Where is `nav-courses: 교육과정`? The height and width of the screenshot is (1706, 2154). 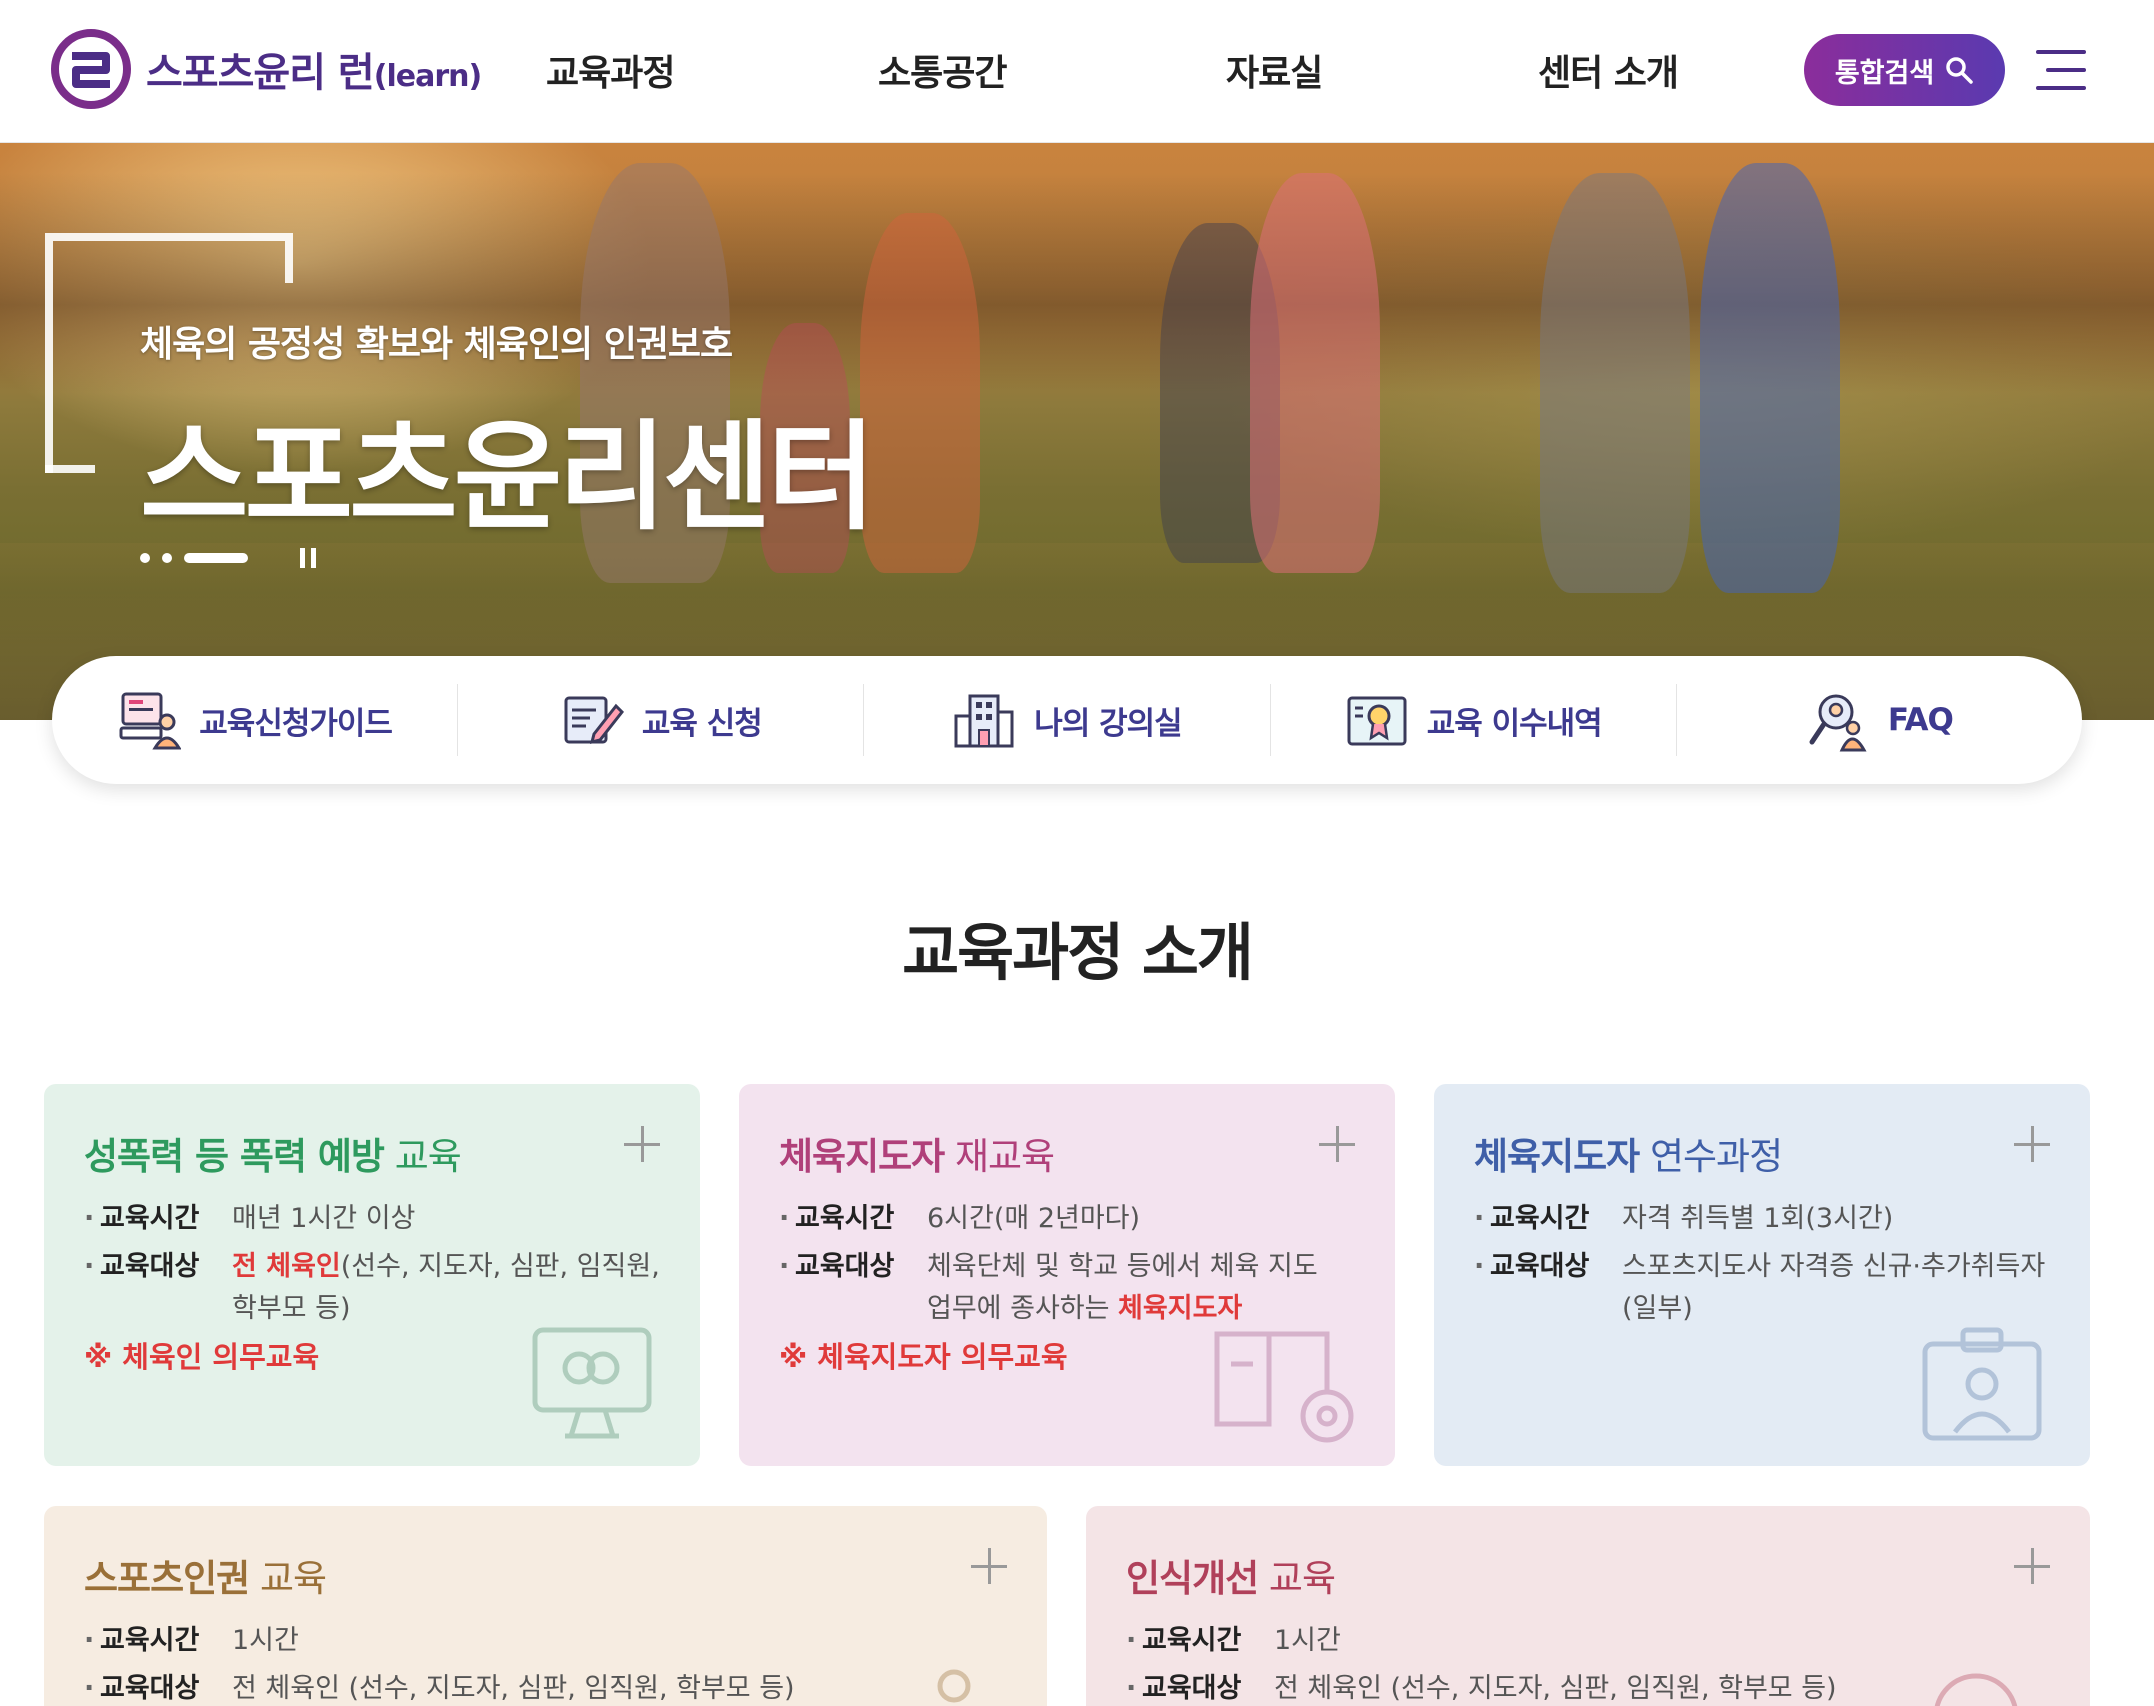 nav-courses: 교육과정 is located at coordinates (610, 70).